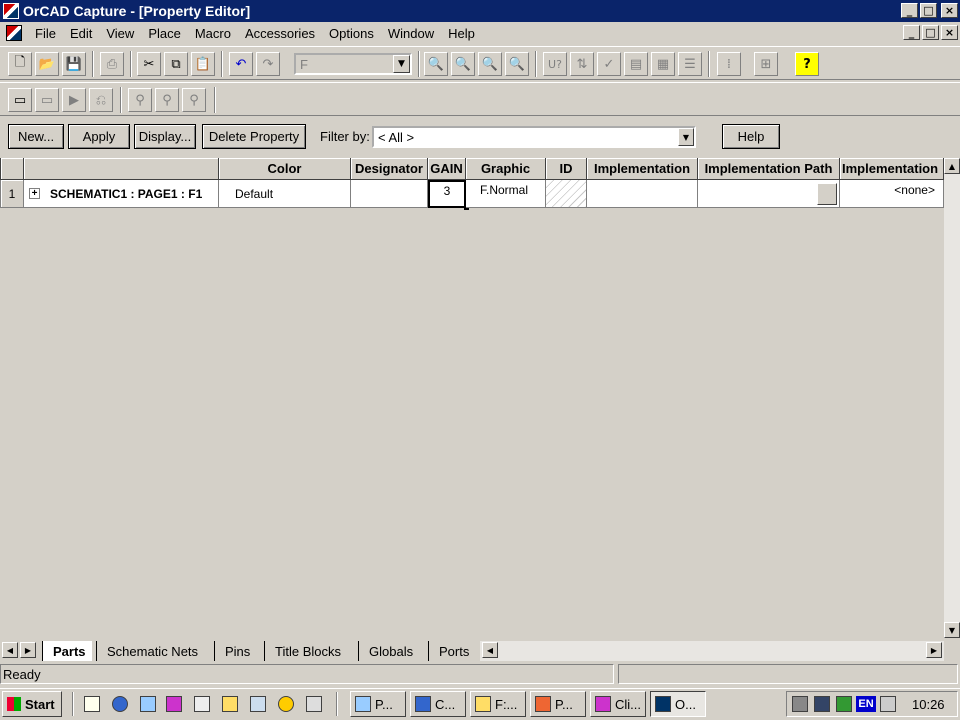 The width and height of the screenshot is (960, 720). What do you see at coordinates (101, 100) in the screenshot?
I see `step-icon: ⎌` at bounding box center [101, 100].